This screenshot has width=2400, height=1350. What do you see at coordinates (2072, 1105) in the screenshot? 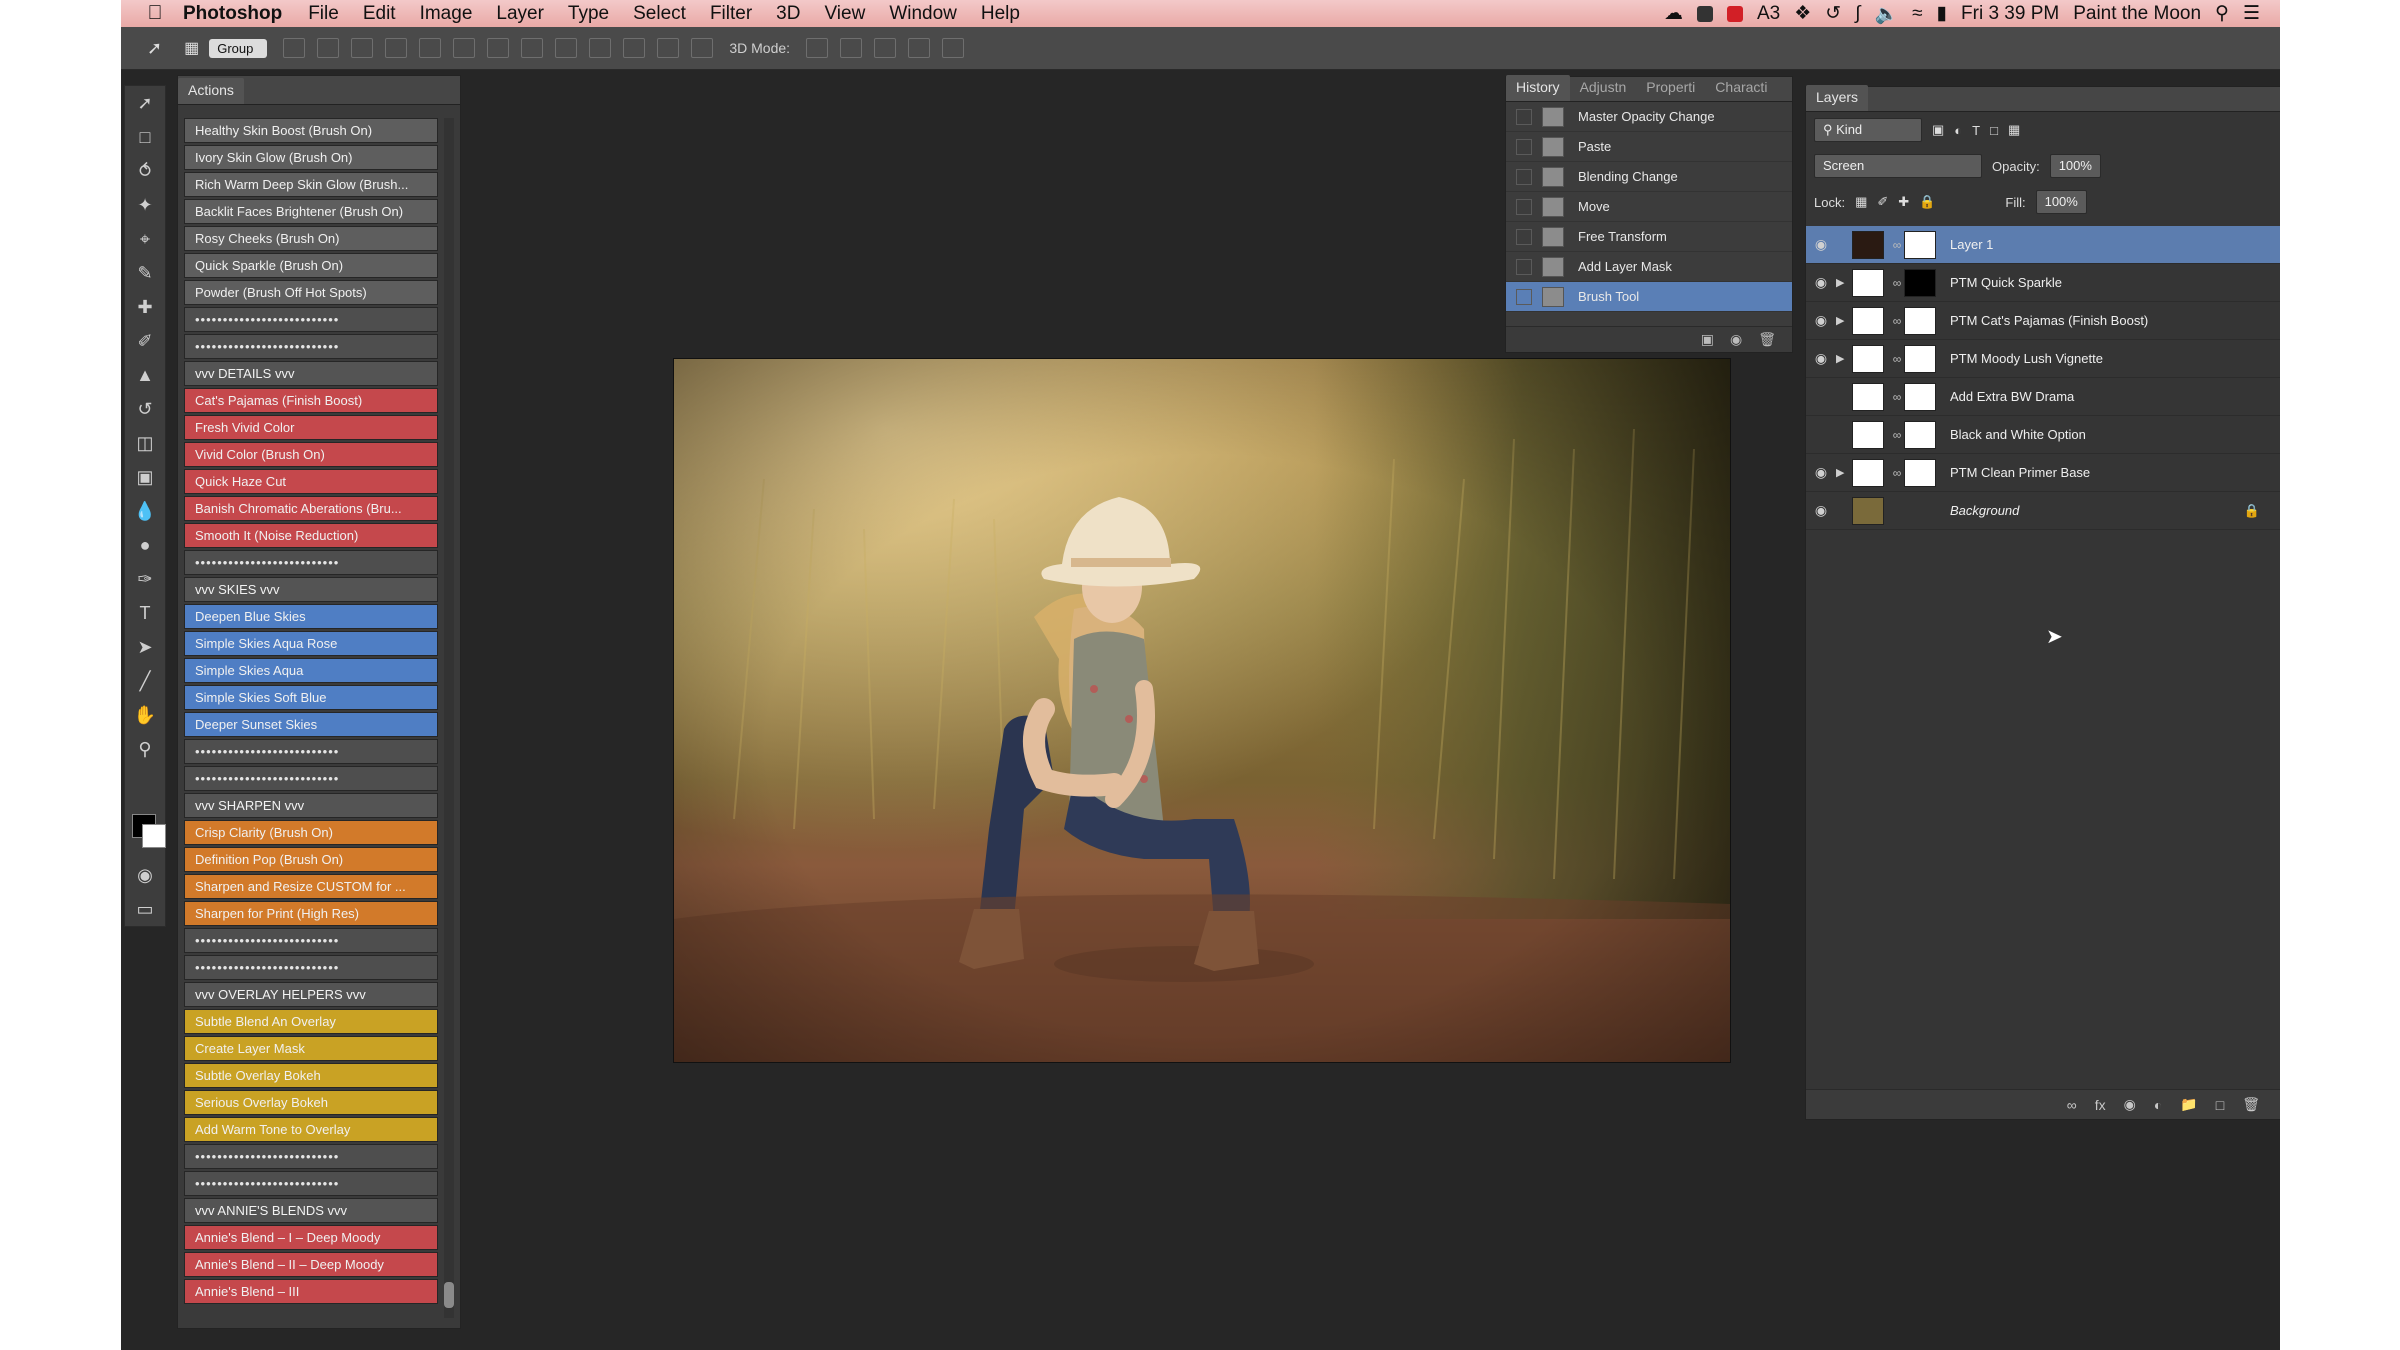
I see `link-layers-icon: ∞` at bounding box center [2072, 1105].